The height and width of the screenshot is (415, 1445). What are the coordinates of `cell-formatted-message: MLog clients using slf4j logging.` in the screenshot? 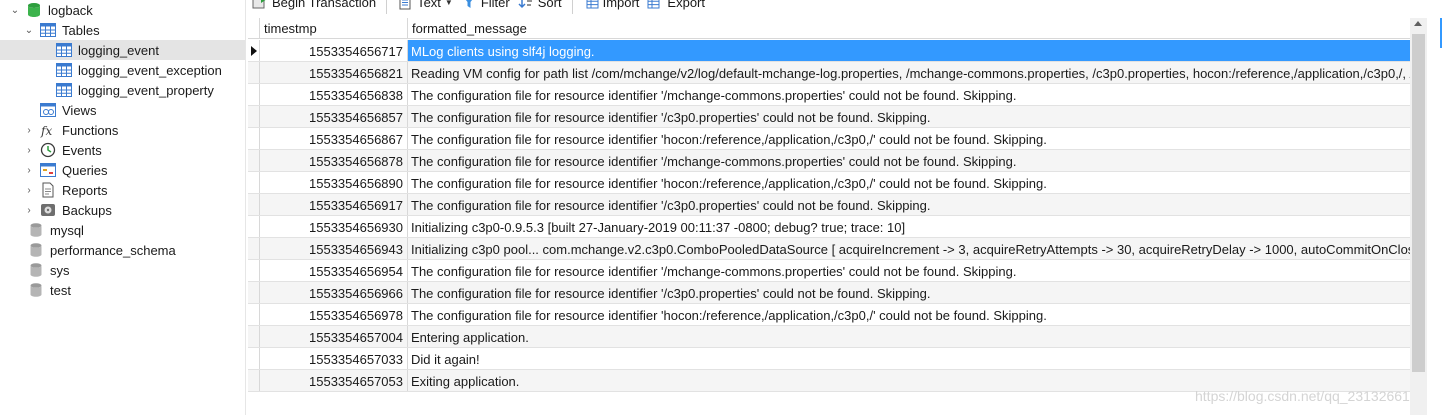 It's located at (909, 50).